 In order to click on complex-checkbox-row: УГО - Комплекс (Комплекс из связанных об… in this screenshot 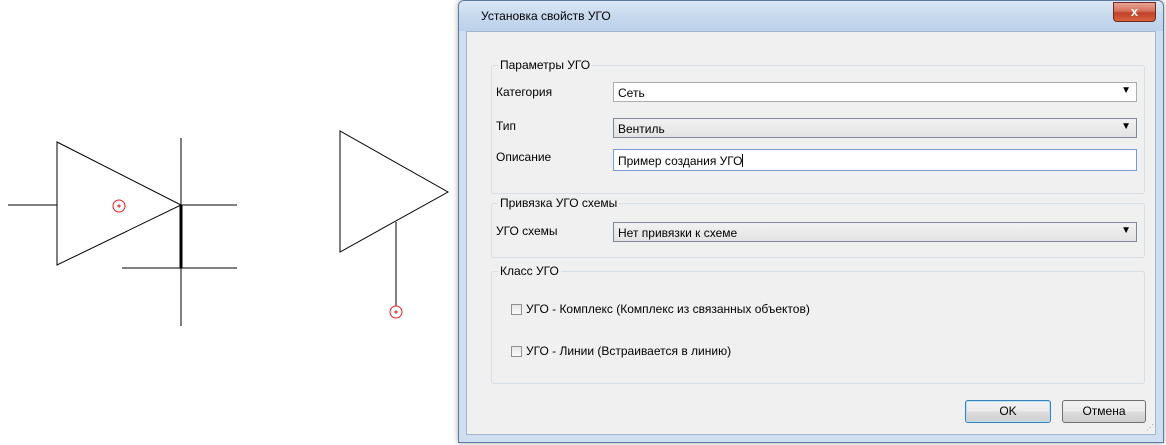, I will do `click(660, 309)`.